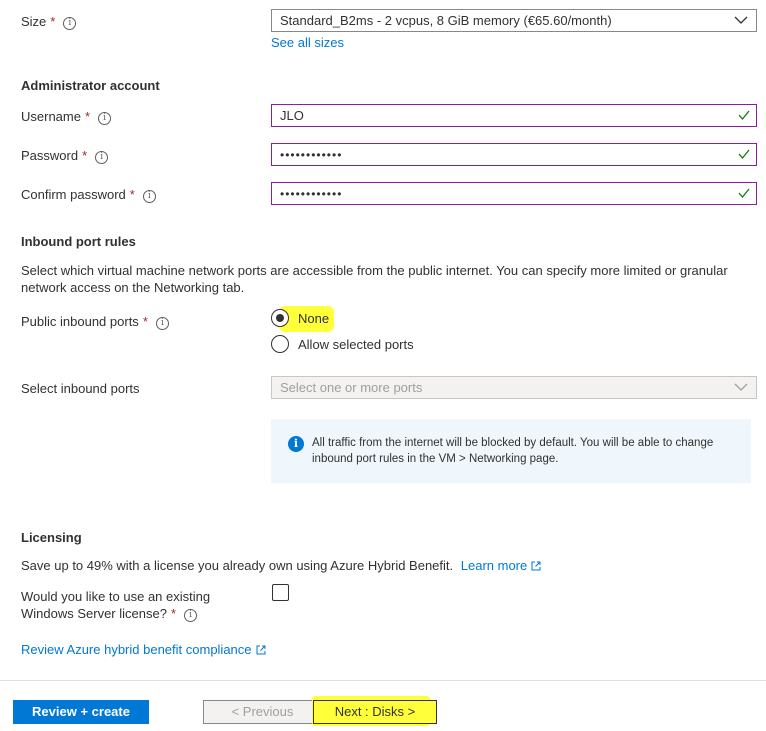 The image size is (766, 731). Describe the element at coordinates (65, 156) in the screenshot. I see `password-label: Password * i` at that location.